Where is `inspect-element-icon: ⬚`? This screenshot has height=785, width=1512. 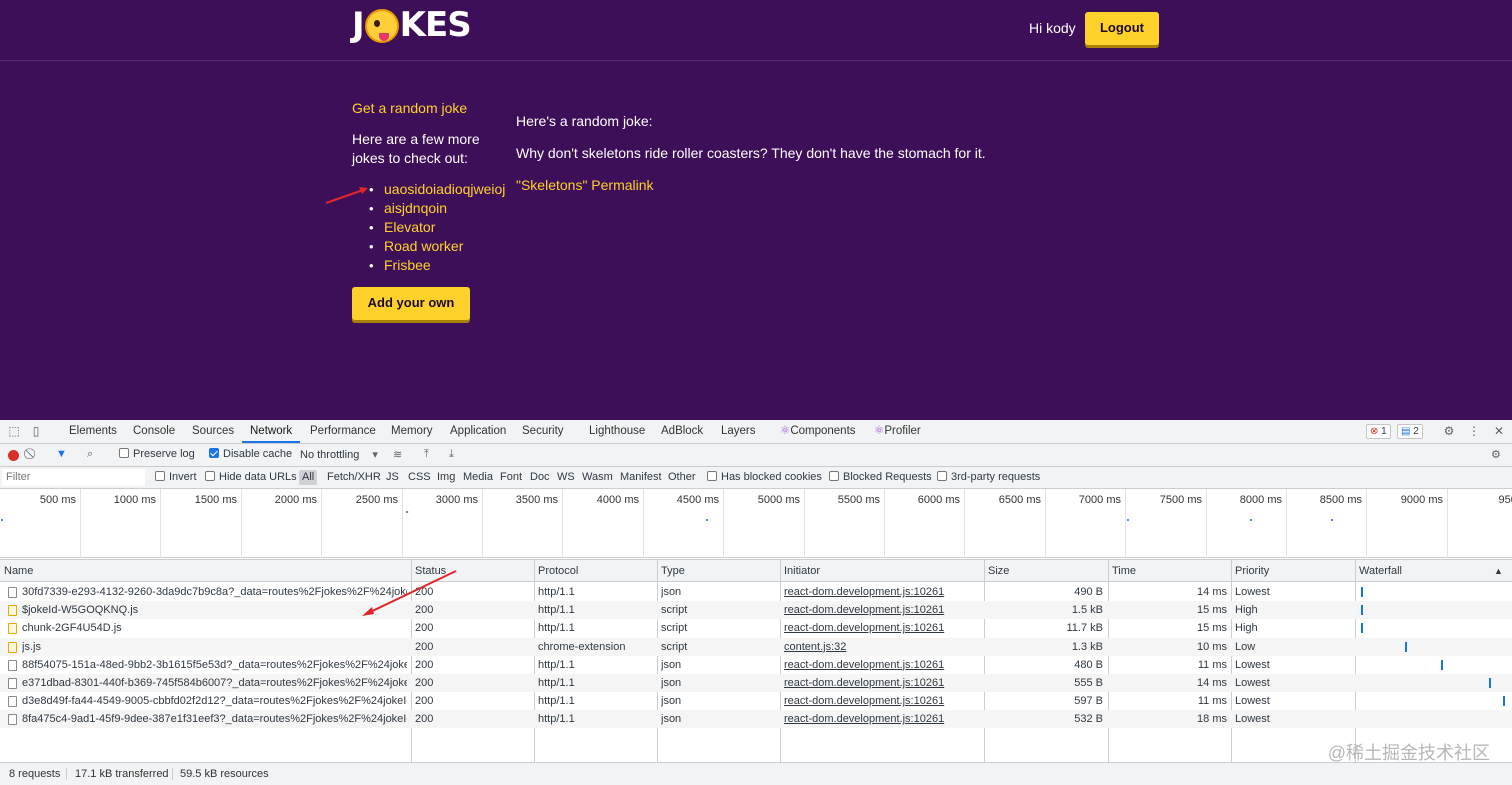 inspect-element-icon: ⬚ is located at coordinates (14, 431).